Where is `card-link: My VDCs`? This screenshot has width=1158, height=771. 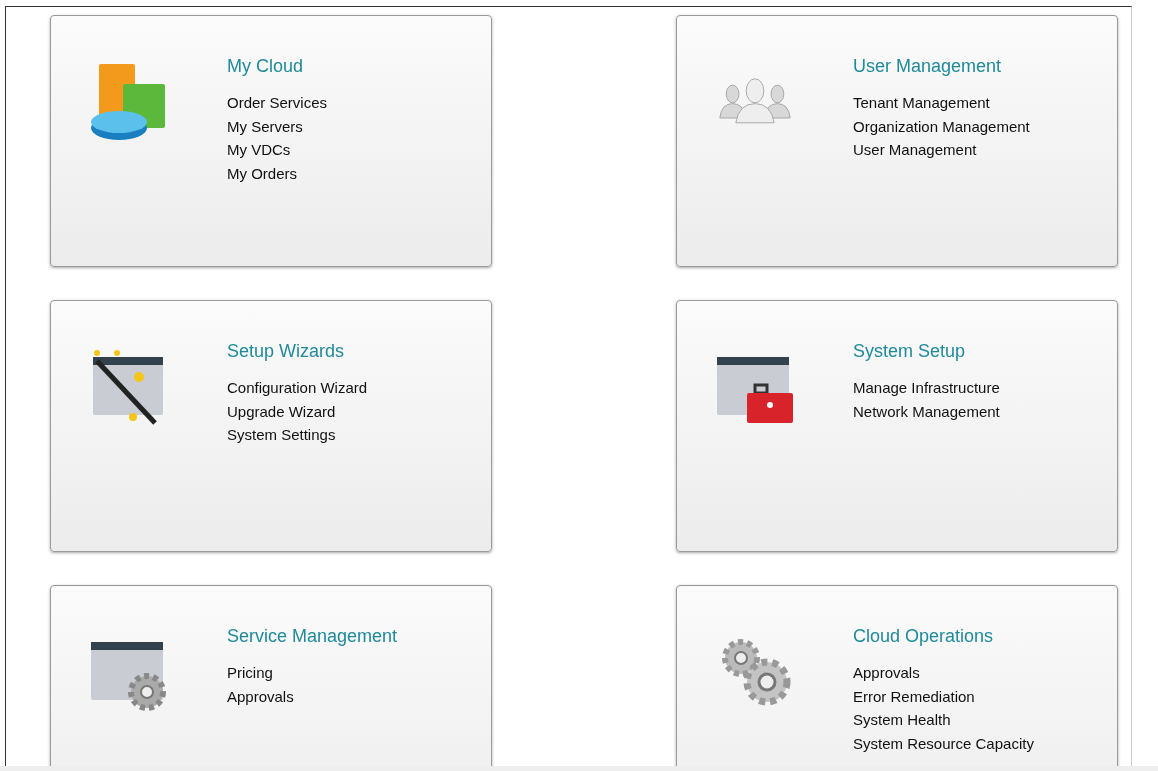 card-link: My VDCs is located at coordinates (277, 150).